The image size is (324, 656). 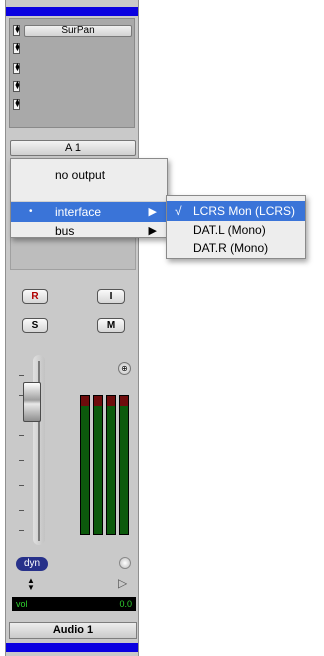 I want to click on track-name: Audio 1, so click(x=73, y=630).